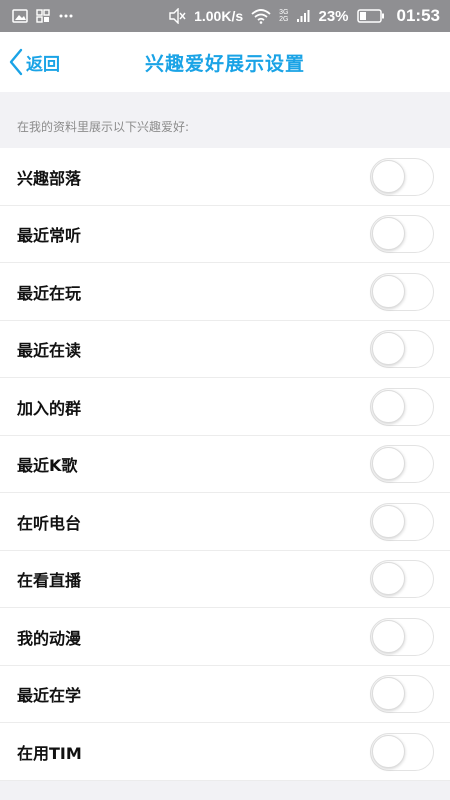  Describe the element at coordinates (49, 408) in the screenshot. I see `list-item-label: 加入的群` at that location.